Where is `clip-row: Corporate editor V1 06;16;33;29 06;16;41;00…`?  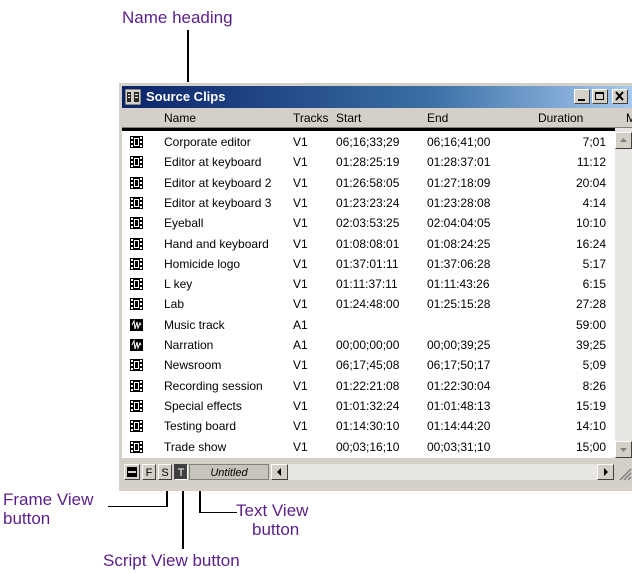
clip-row: Corporate editor V1 06;16;33;29 06;16;41;00… is located at coordinates (368, 142).